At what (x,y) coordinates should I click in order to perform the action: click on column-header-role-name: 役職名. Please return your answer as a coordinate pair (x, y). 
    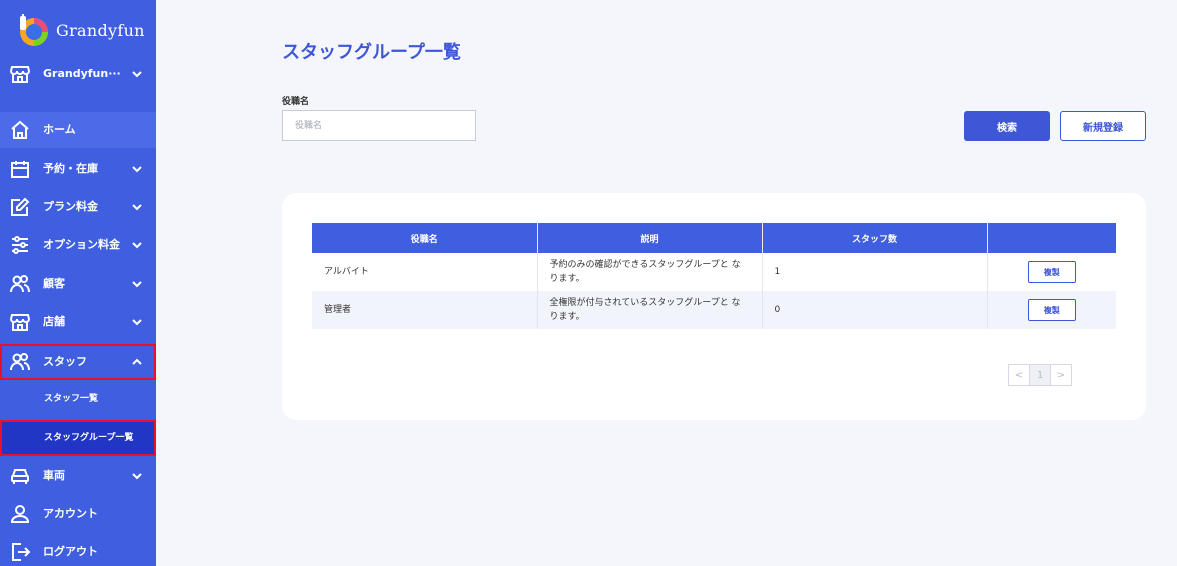
    Looking at the image, I should click on (425, 238).